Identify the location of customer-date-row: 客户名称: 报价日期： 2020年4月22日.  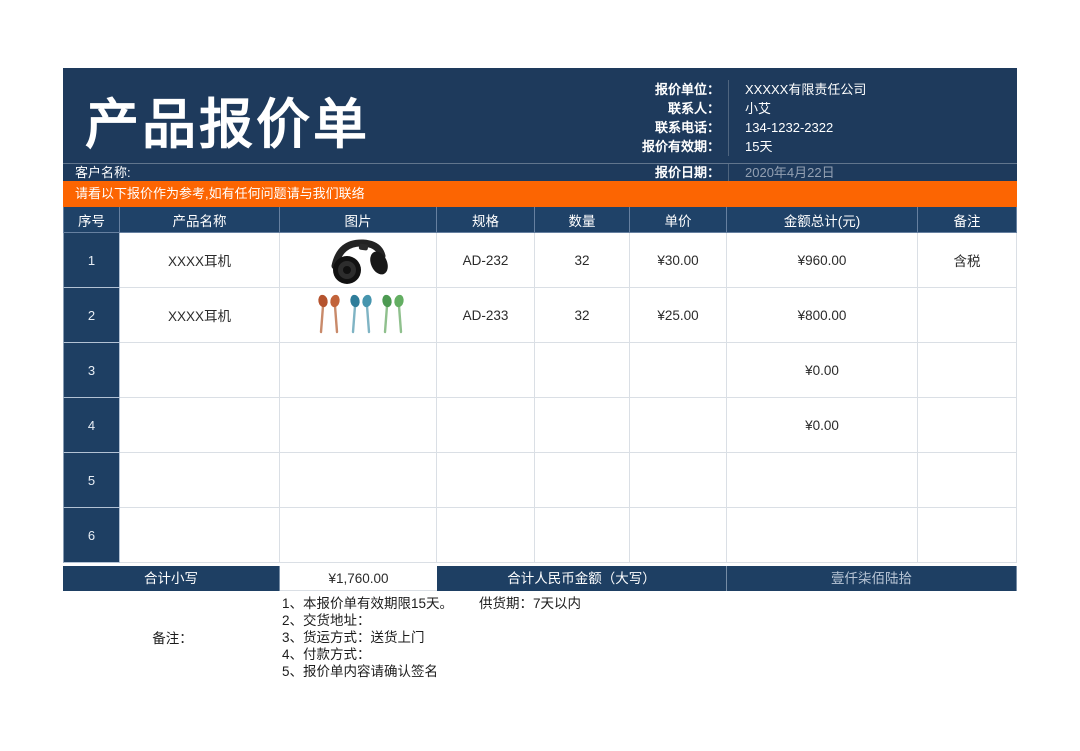
(540, 172).